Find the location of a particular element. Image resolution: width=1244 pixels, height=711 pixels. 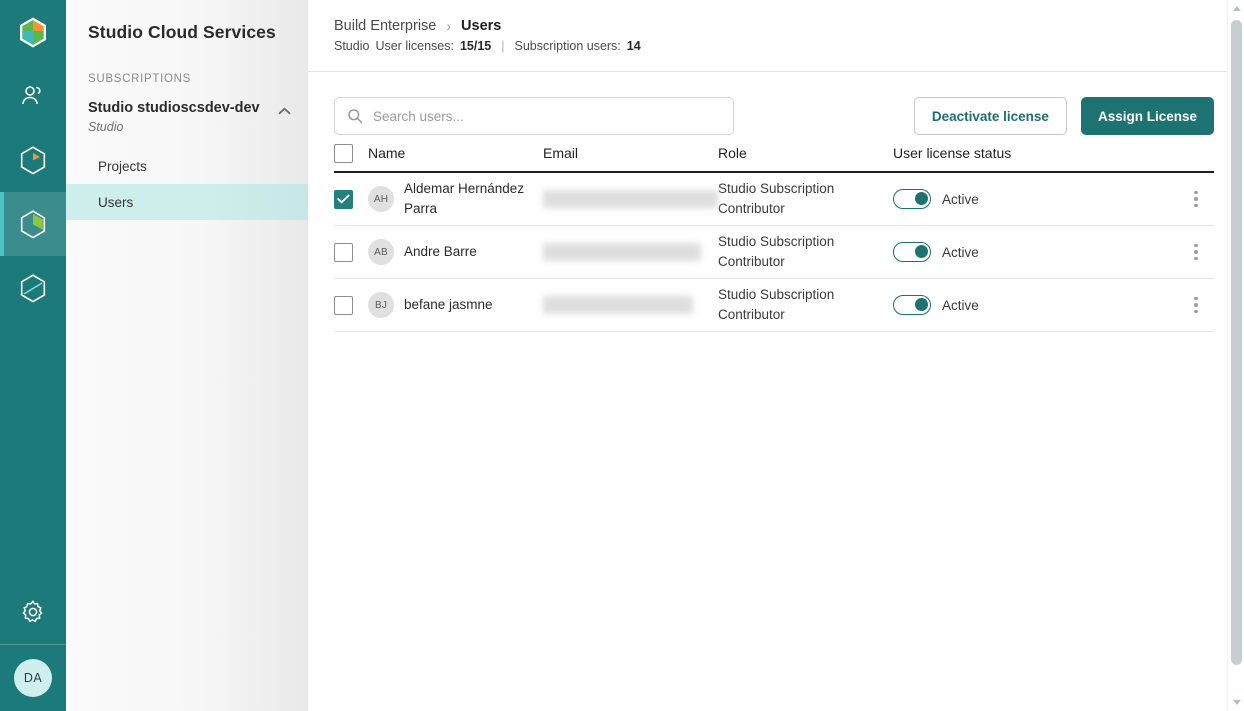

sidebar-item-label: Users is located at coordinates (116, 202).